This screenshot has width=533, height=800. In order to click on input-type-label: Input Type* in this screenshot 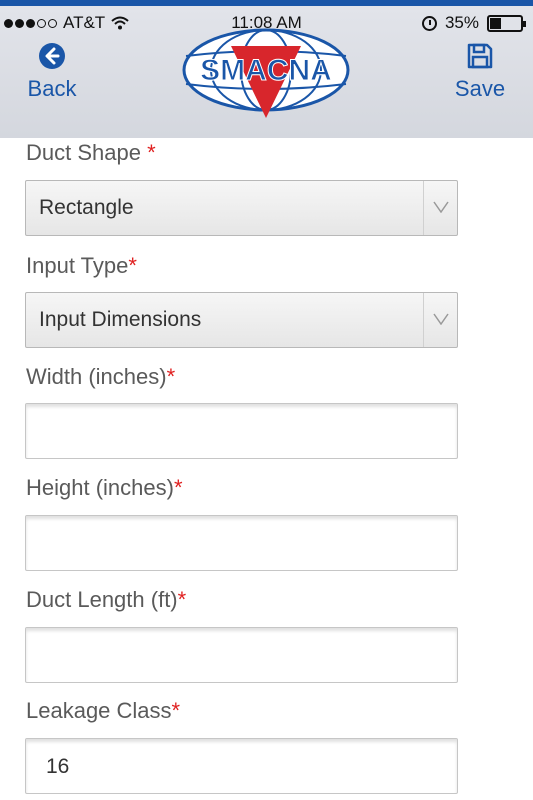, I will do `click(81, 265)`.